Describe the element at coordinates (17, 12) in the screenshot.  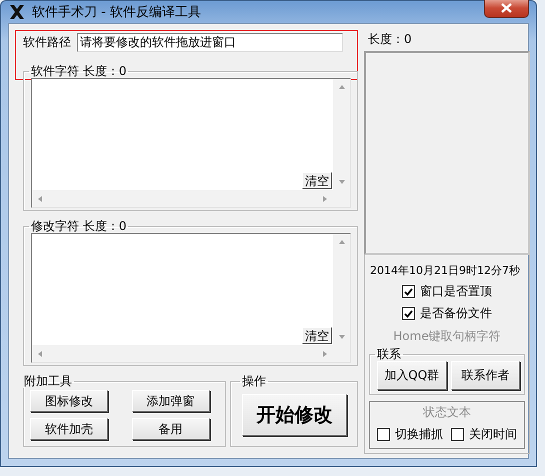
I see `app-logo-icon` at that location.